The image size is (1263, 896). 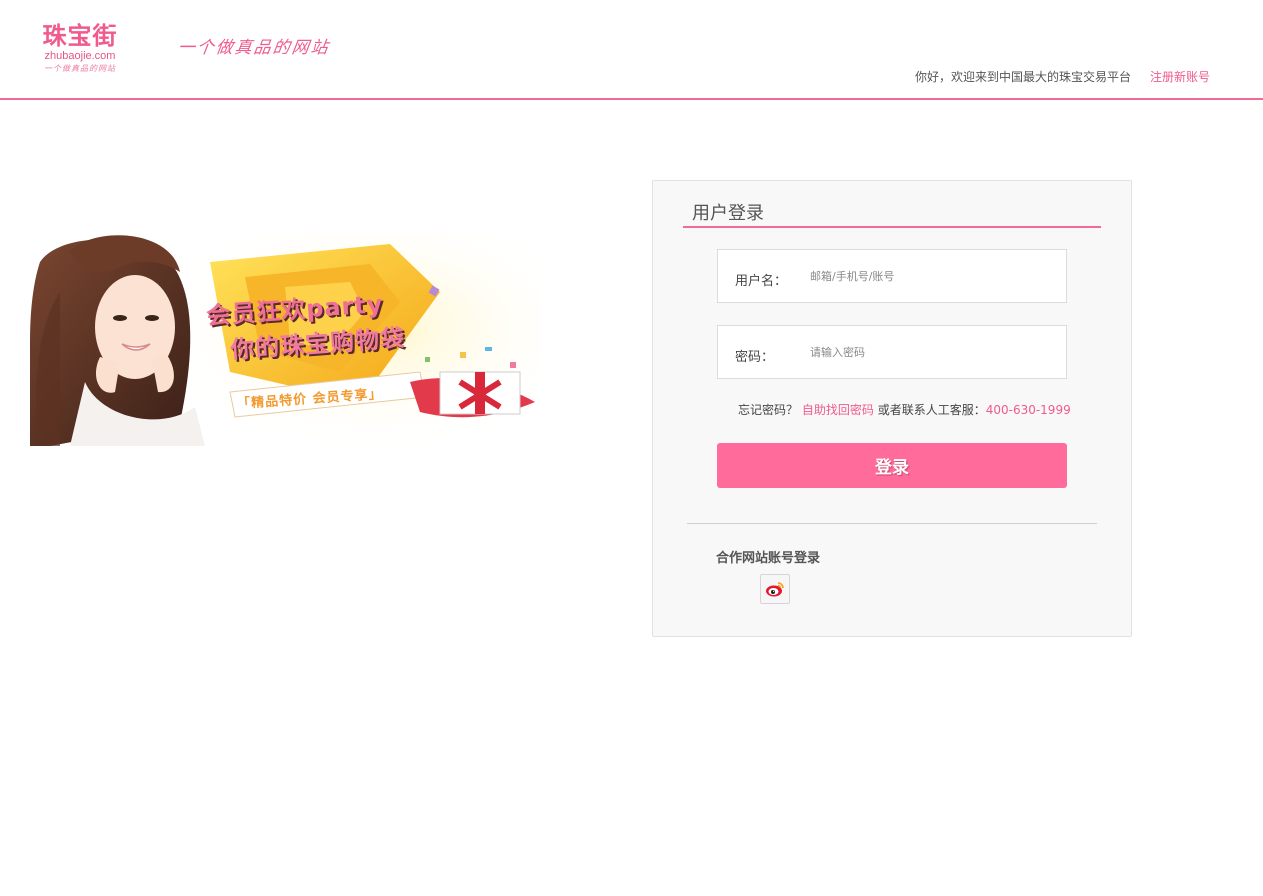 I want to click on password-label: 密码：, so click(x=755, y=357).